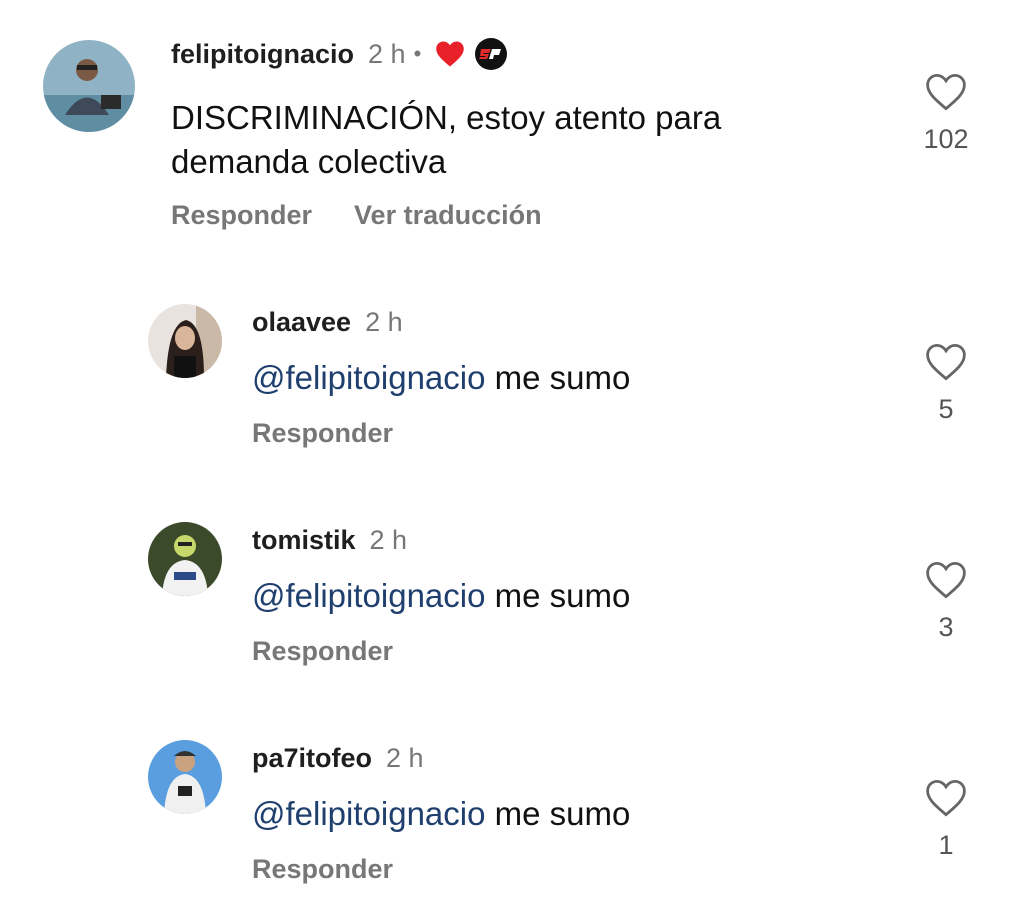  I want to click on username: pa7itofeo, so click(312, 758).